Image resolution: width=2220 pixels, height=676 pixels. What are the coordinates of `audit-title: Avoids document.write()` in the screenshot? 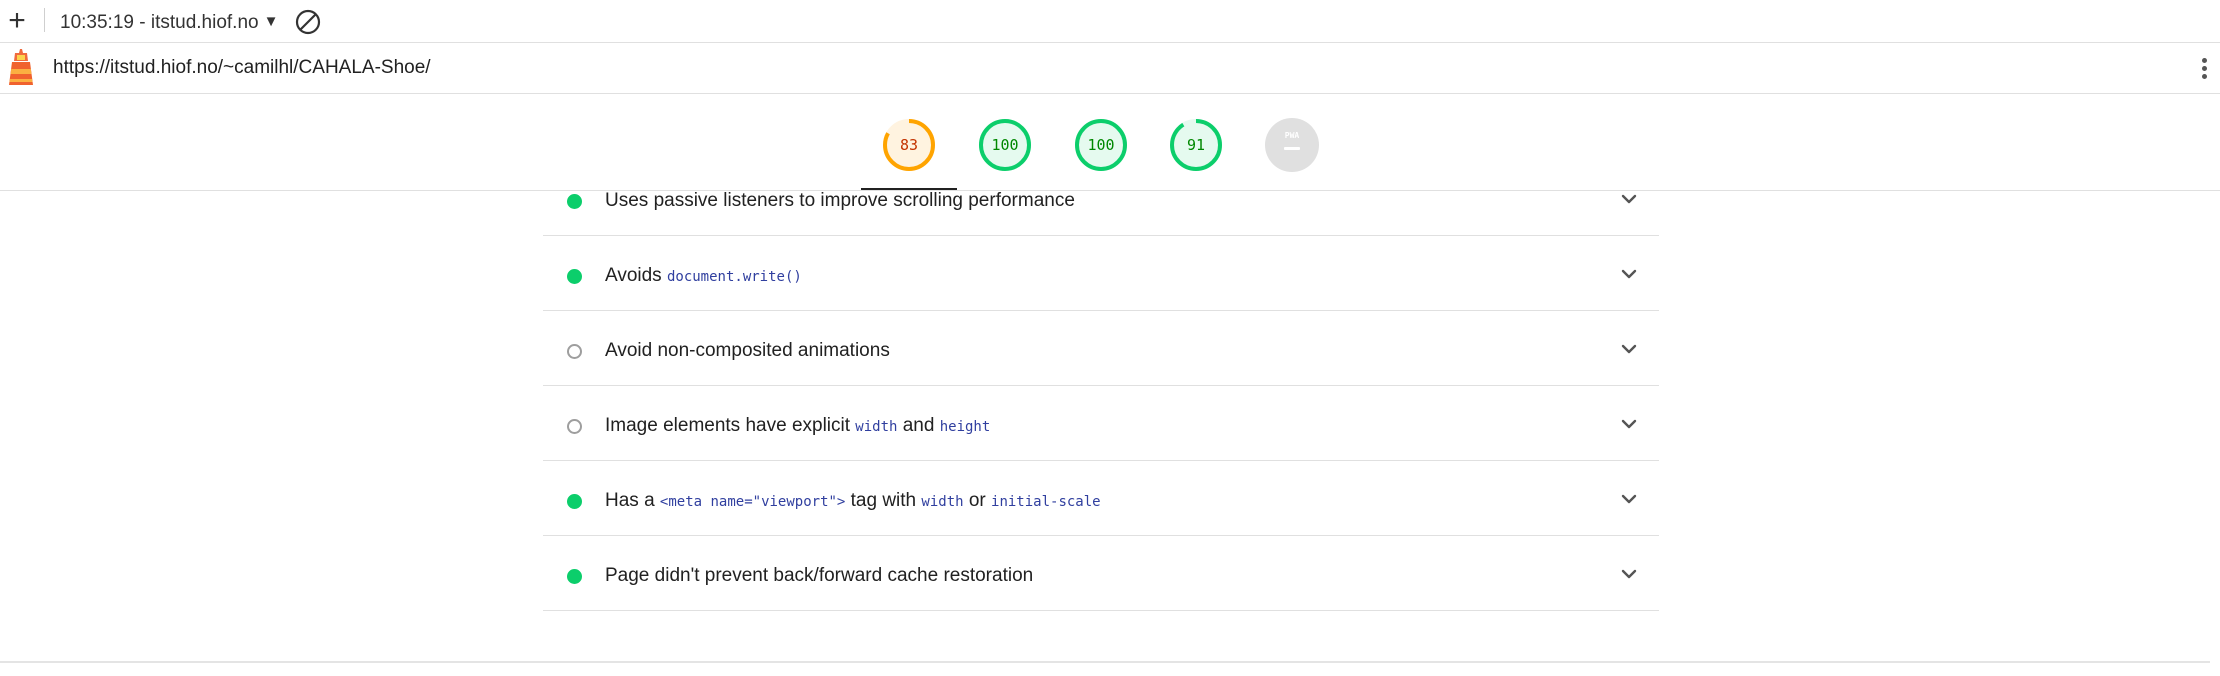 It's located at (703, 275).